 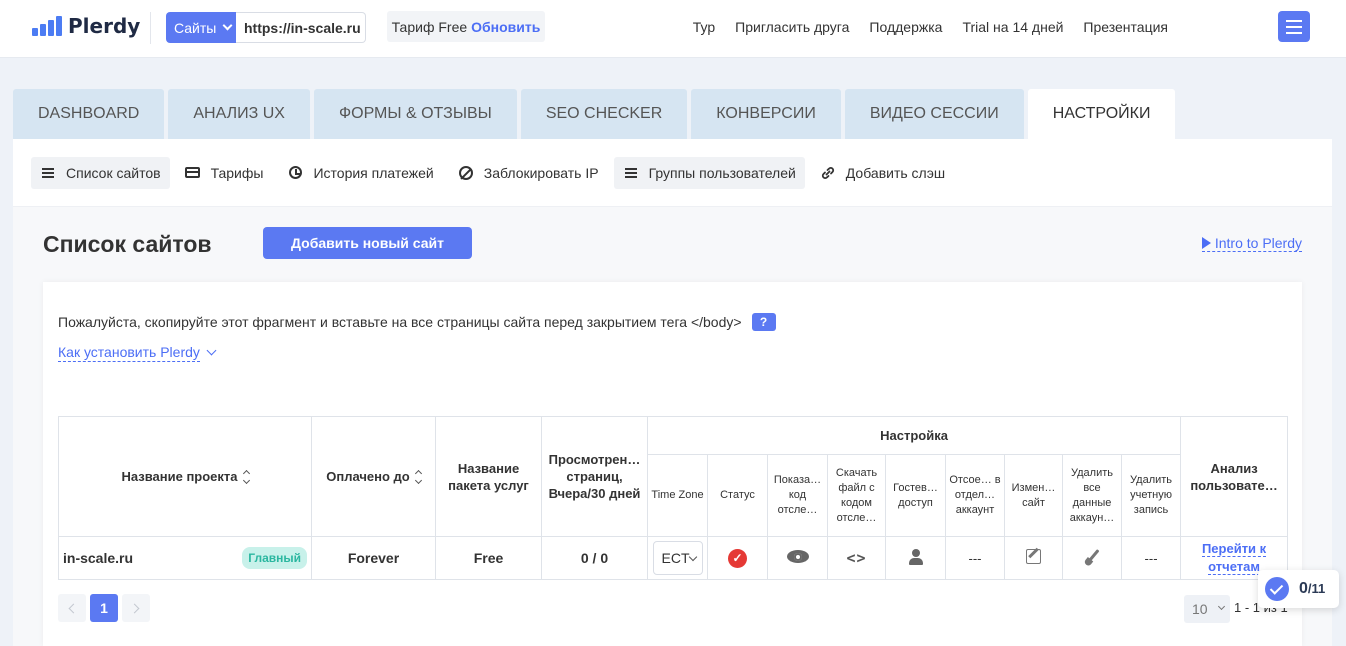 I want to click on tab-conversions: КОНВЕРСИИ, so click(x=766, y=114).